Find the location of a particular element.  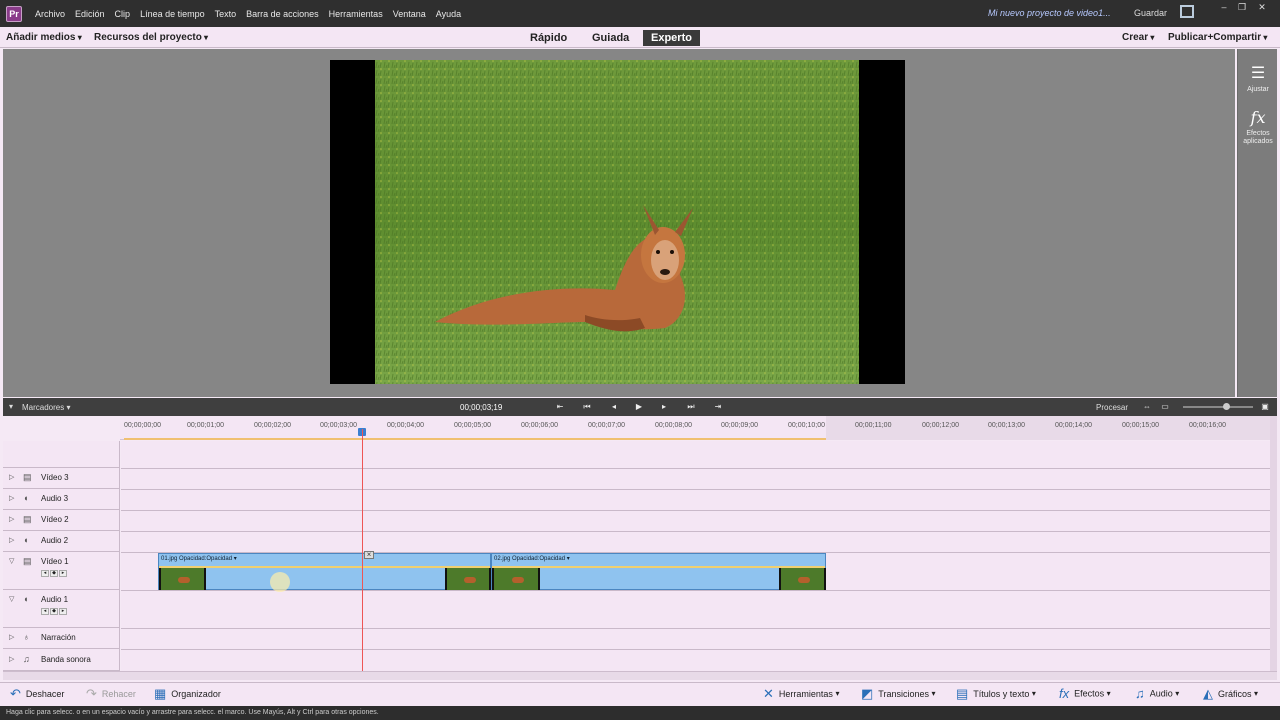

menu-ayuda: Ayuda is located at coordinates (448, 14).